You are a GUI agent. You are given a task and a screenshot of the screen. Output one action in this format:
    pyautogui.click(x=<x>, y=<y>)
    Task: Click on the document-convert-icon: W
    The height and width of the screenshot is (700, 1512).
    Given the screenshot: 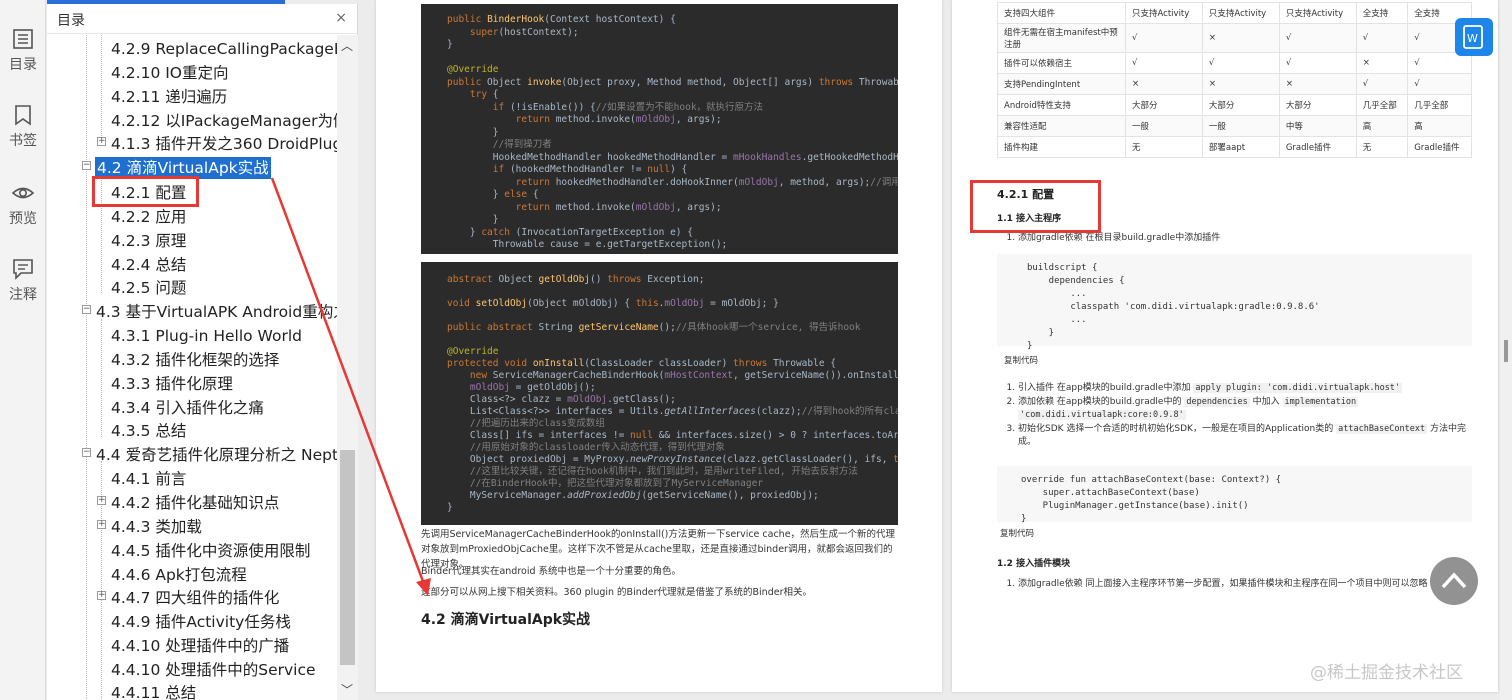 What is the action you would take?
    pyautogui.click(x=1473, y=37)
    